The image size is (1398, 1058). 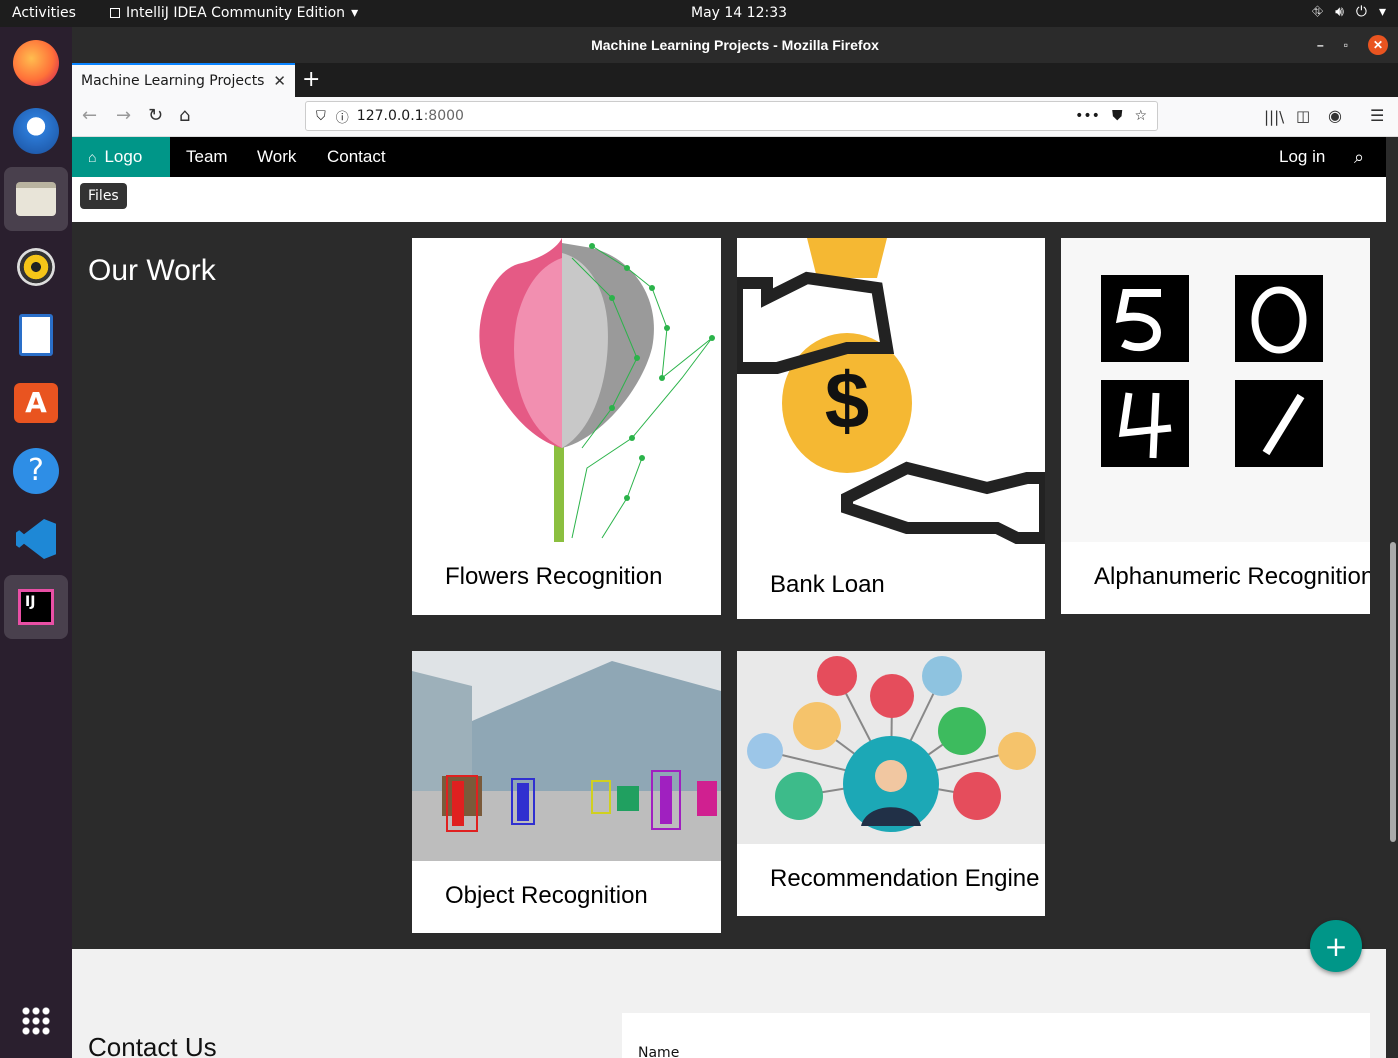 I want to click on network-icon: ⛗, so click(x=1317, y=12).